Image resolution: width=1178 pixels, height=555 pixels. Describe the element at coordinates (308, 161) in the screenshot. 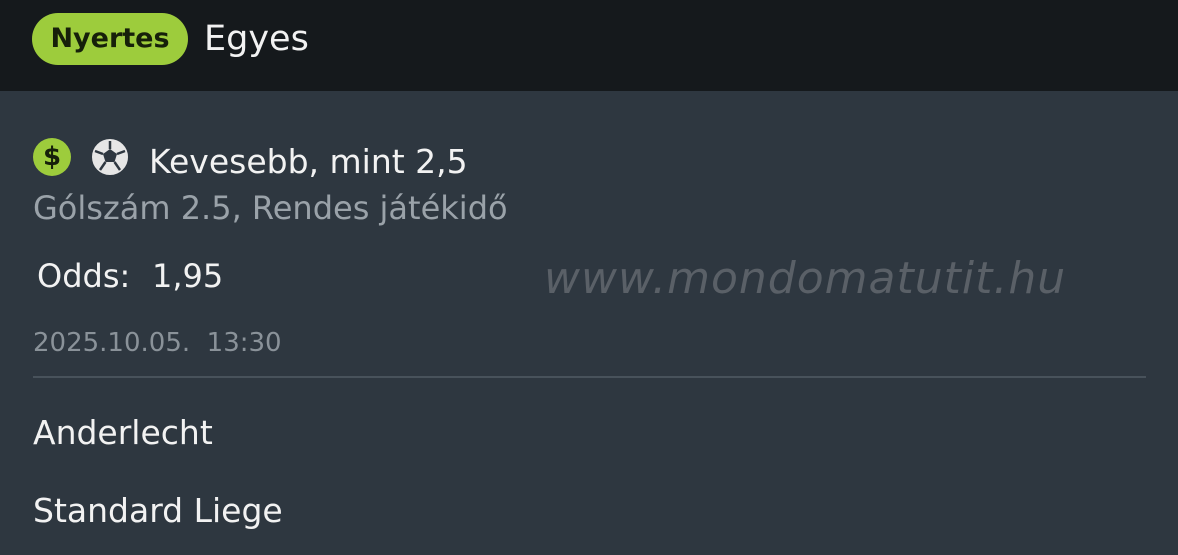

I see `selection-title: Kevesebb, mint 2,5` at that location.